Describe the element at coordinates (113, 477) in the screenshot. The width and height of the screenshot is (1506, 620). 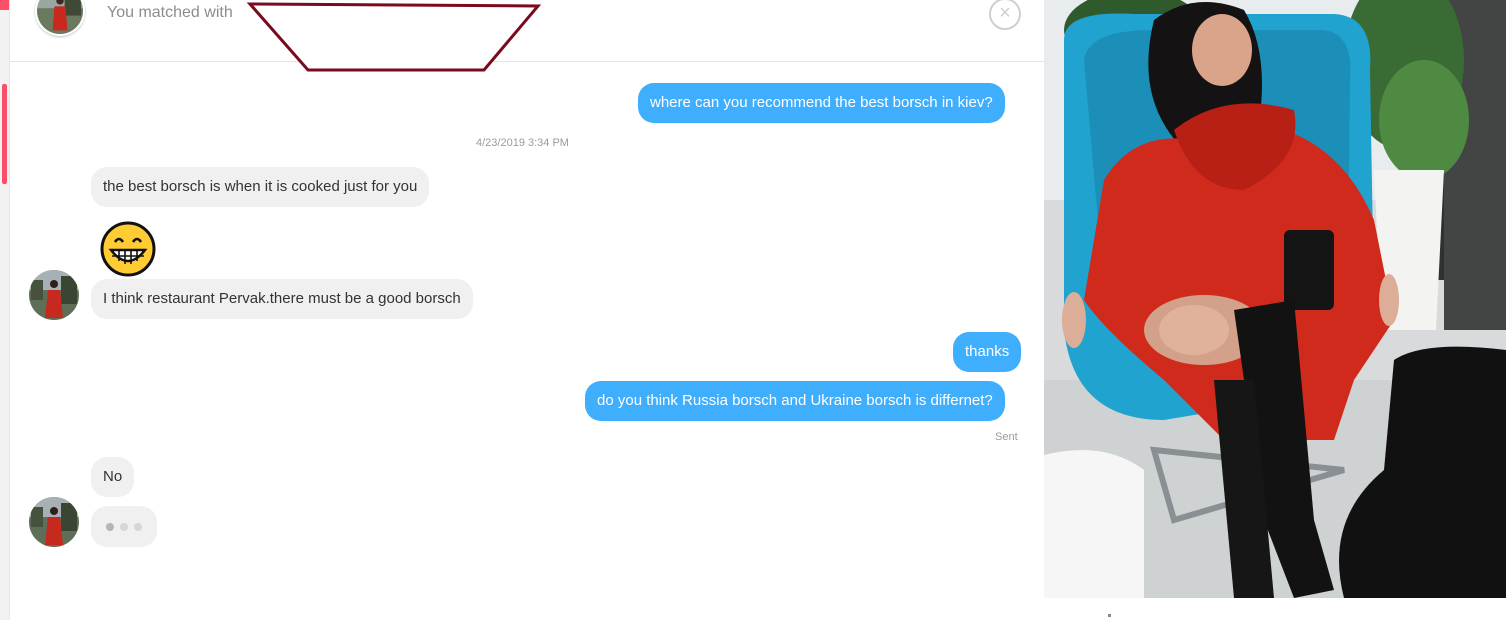
I see `incoming-message: No` at that location.